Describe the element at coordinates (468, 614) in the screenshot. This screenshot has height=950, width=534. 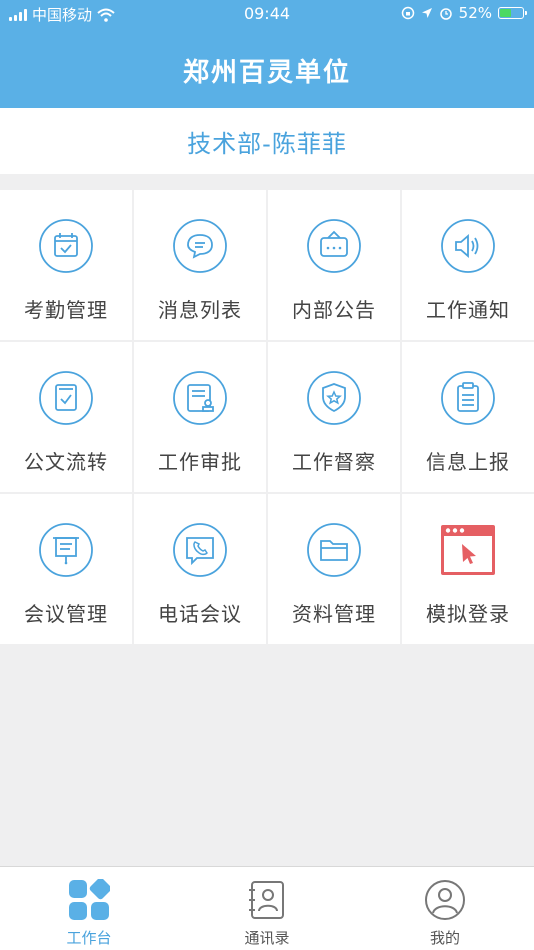
I see `module-label: 模拟登录` at that location.